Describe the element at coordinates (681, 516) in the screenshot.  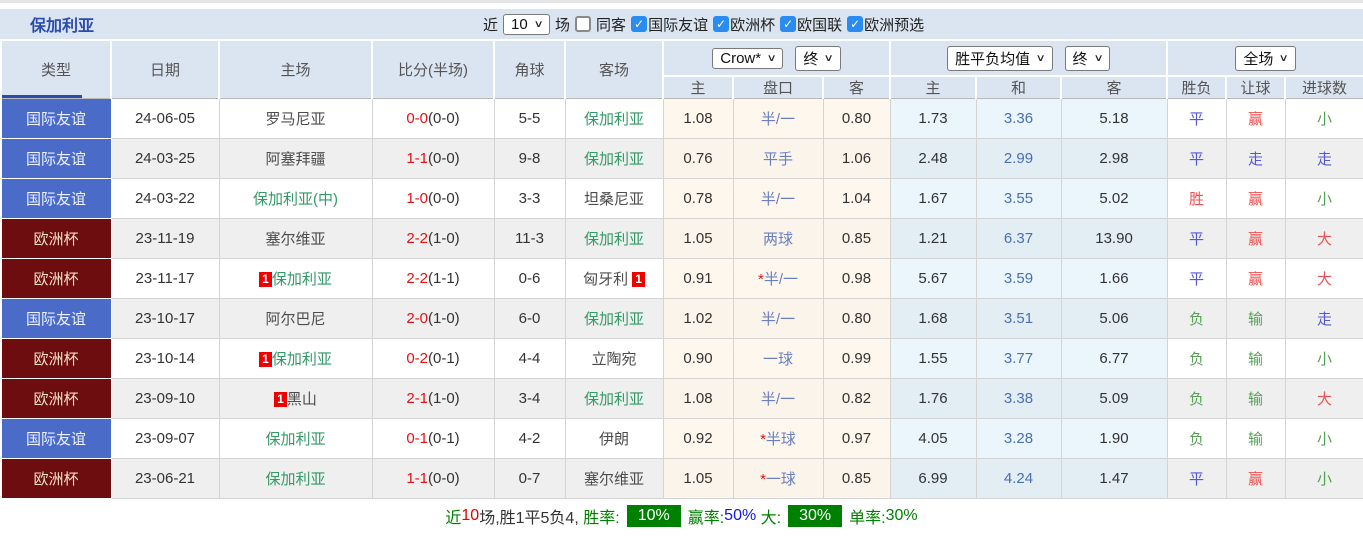
I see `summary-bar: 近 10 场,胜1平5负4, 胜率: 10% 赢率: 50% 大: 30% 单率: 30%` at that location.